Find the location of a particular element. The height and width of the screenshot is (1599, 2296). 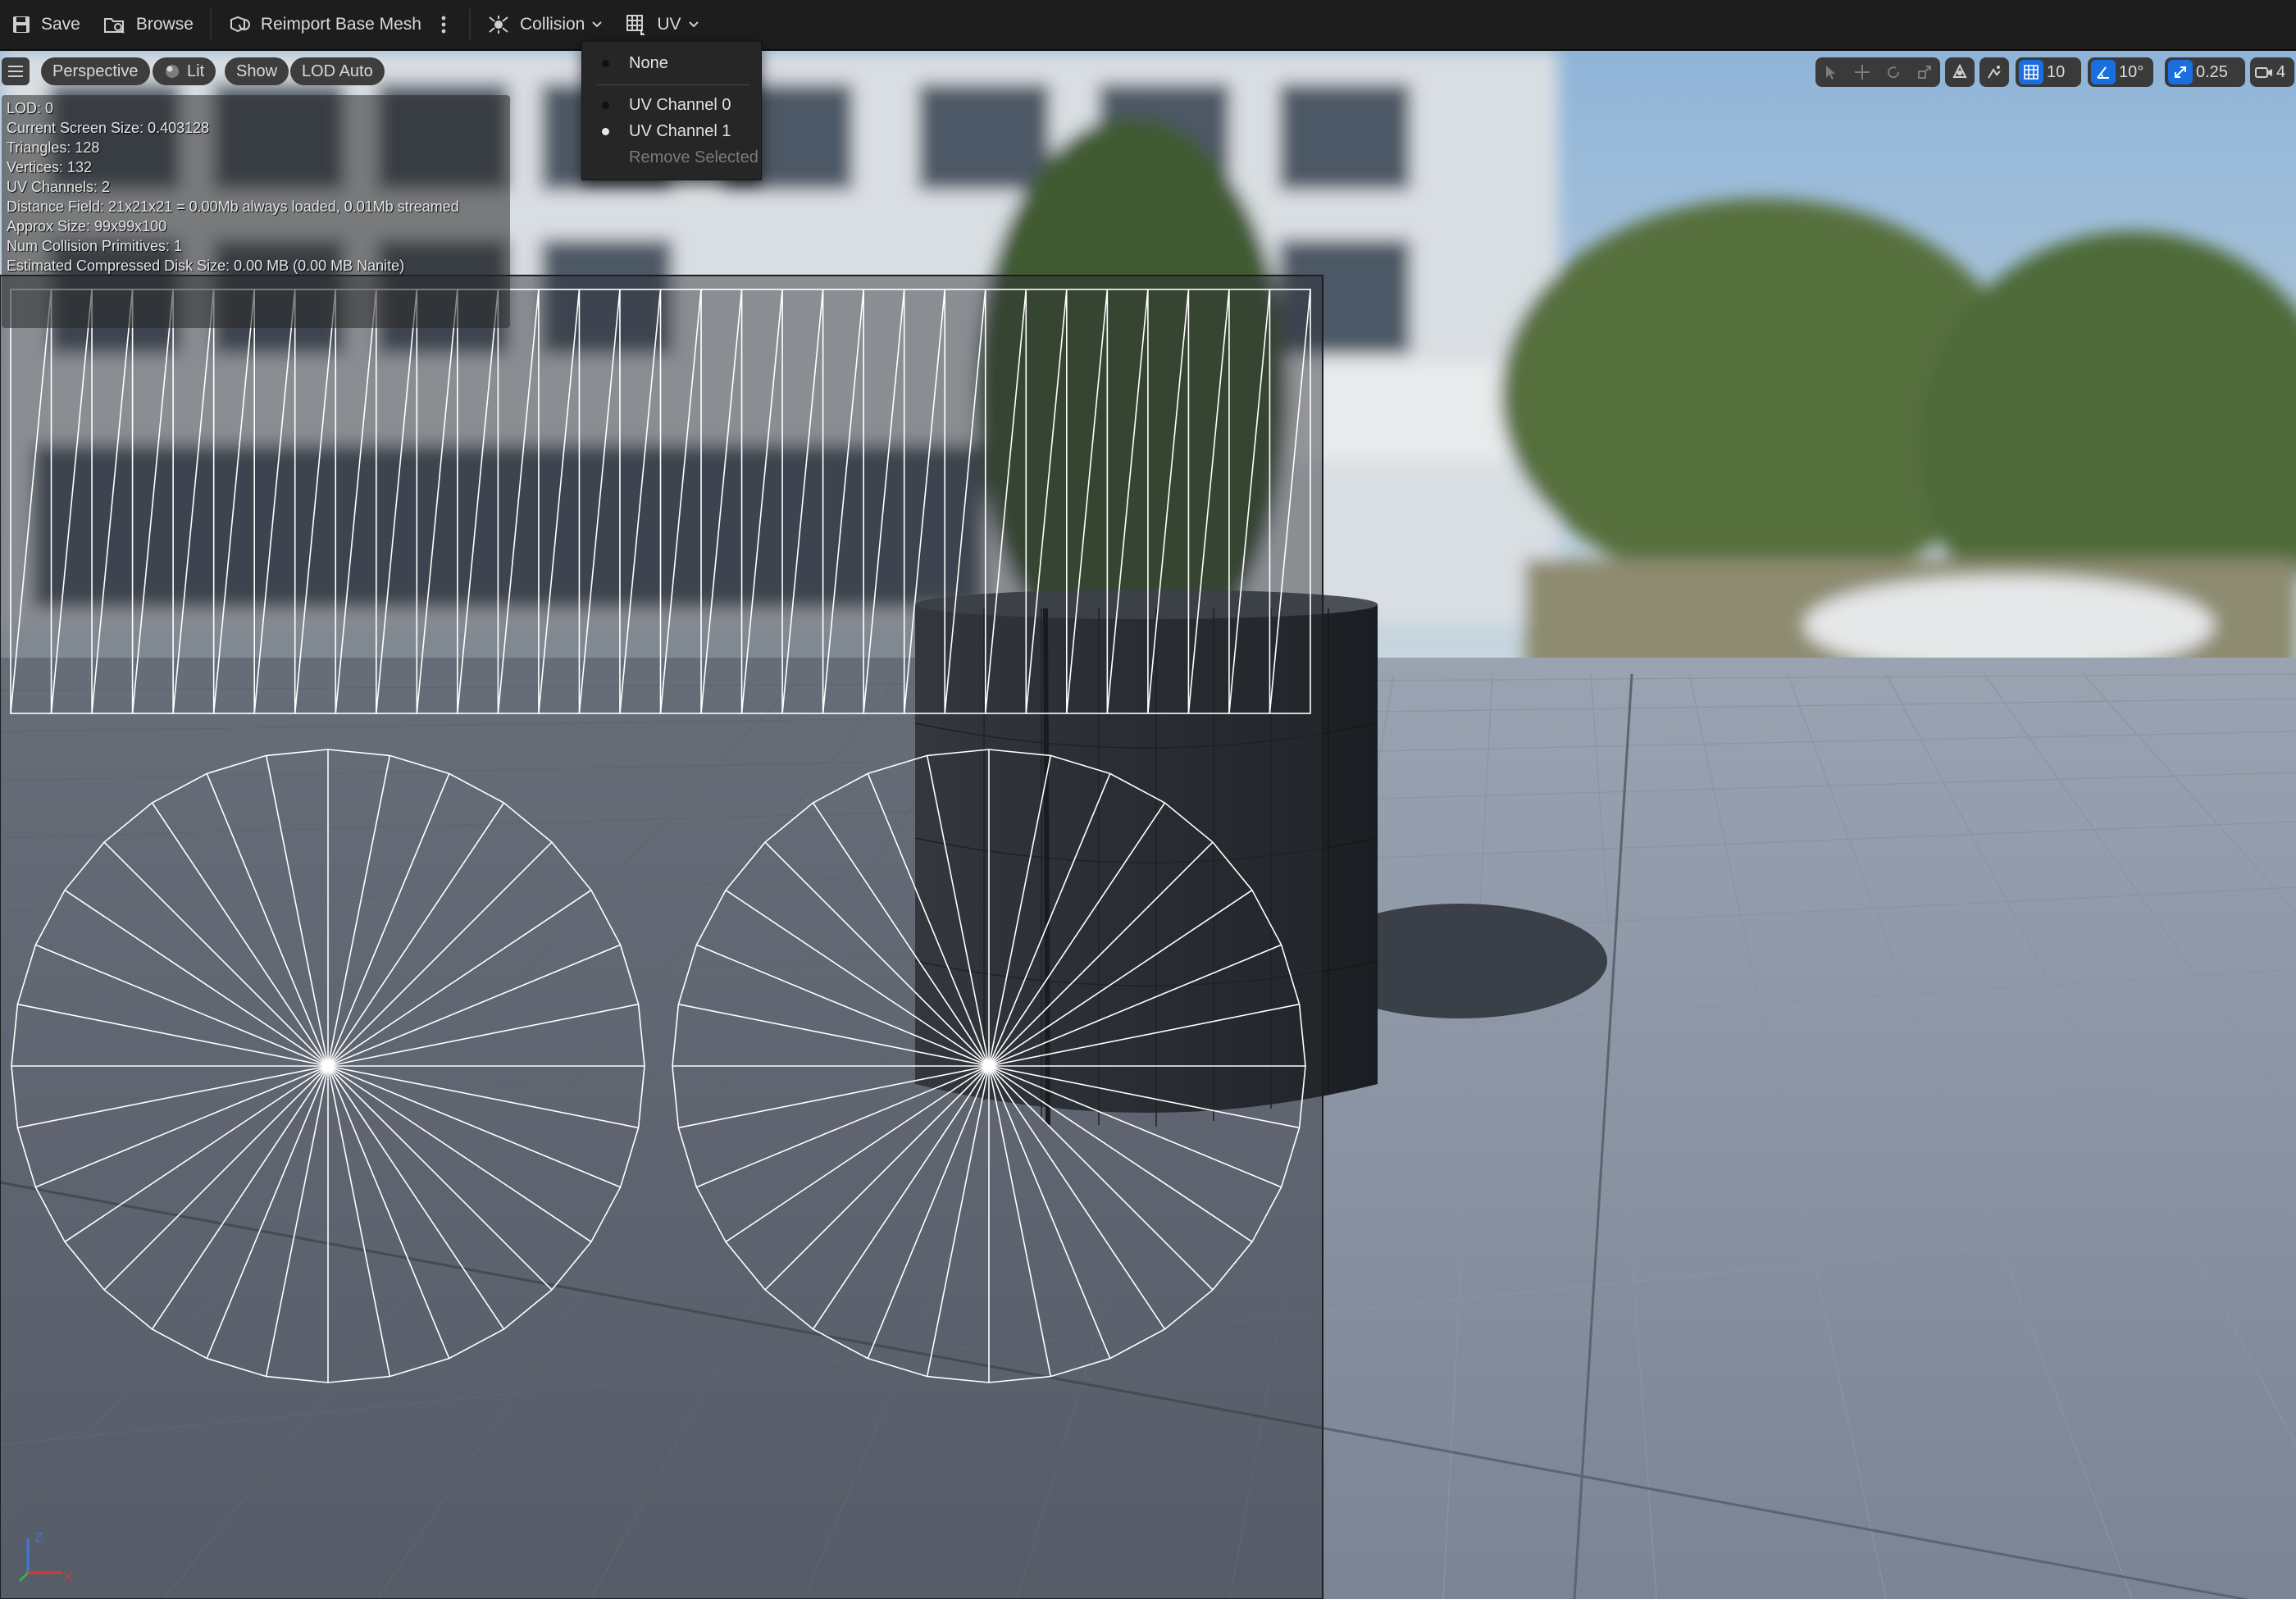

rotation-snap-toggle is located at coordinates (2103, 72).